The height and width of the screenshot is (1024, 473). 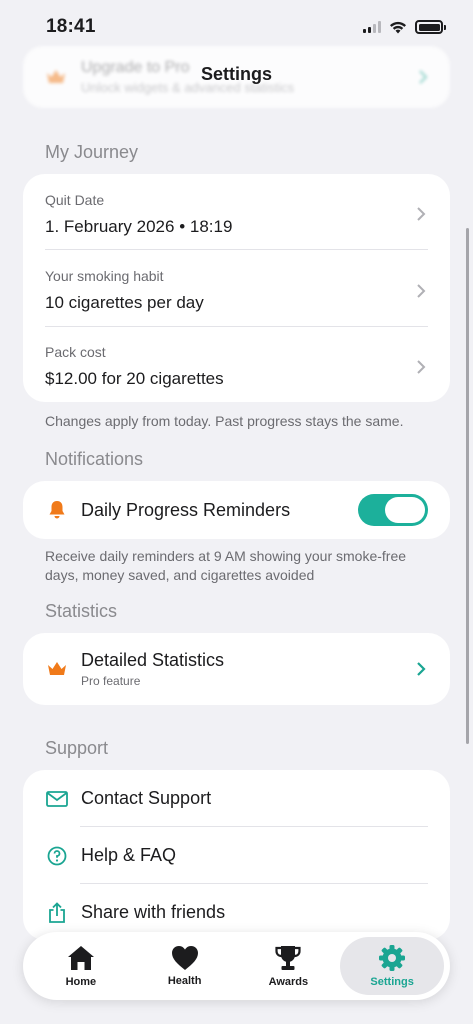 What do you see at coordinates (236, 364) in the screenshot?
I see `pack-cost-row: Pack cost $12.00 for 20 cigarettes` at bounding box center [236, 364].